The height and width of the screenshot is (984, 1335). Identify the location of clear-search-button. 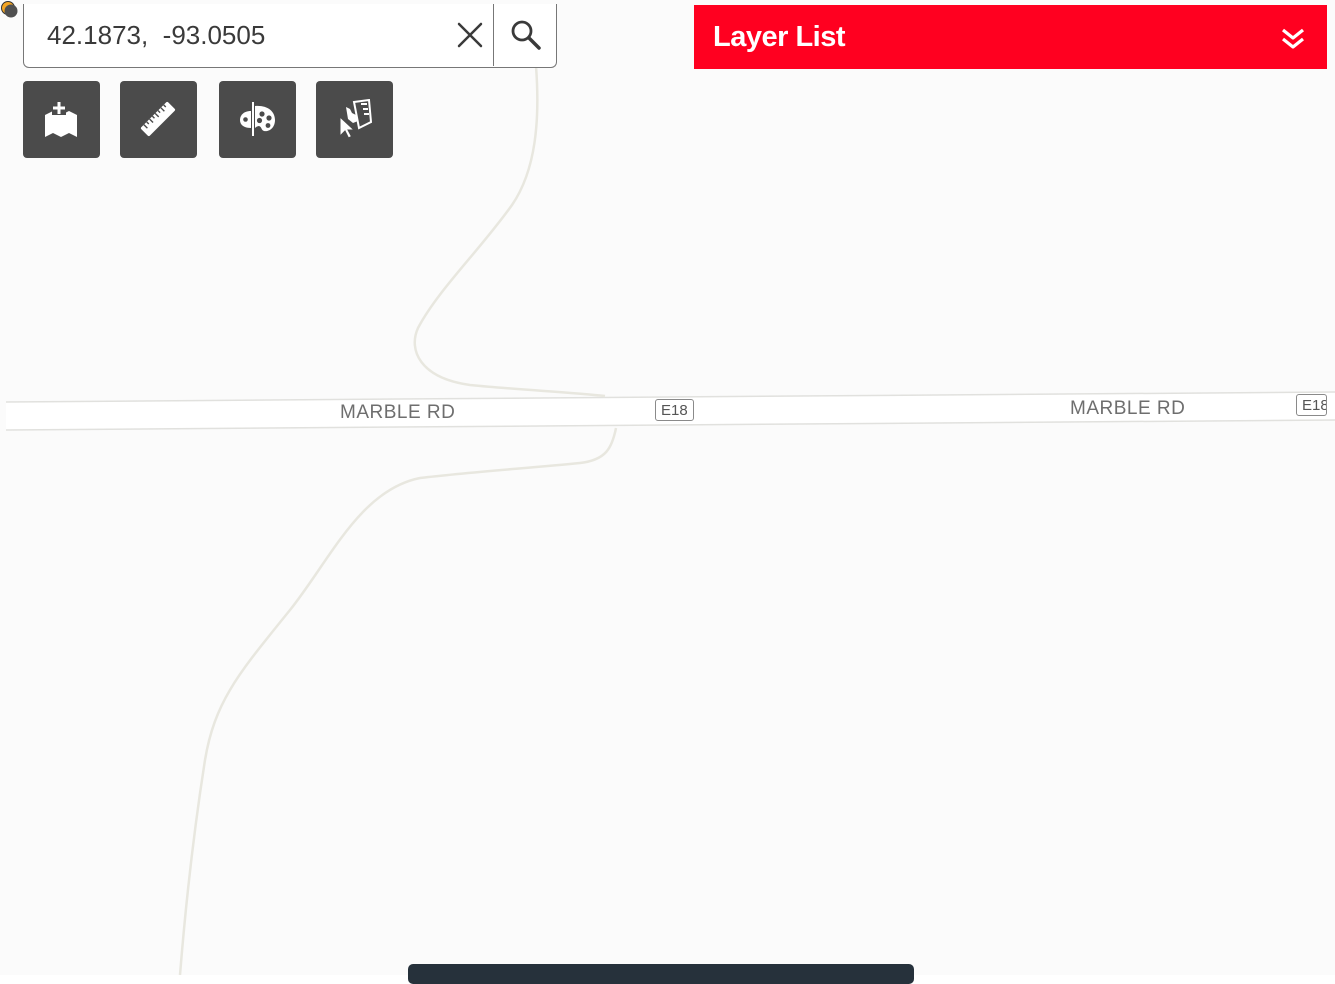
(470, 35).